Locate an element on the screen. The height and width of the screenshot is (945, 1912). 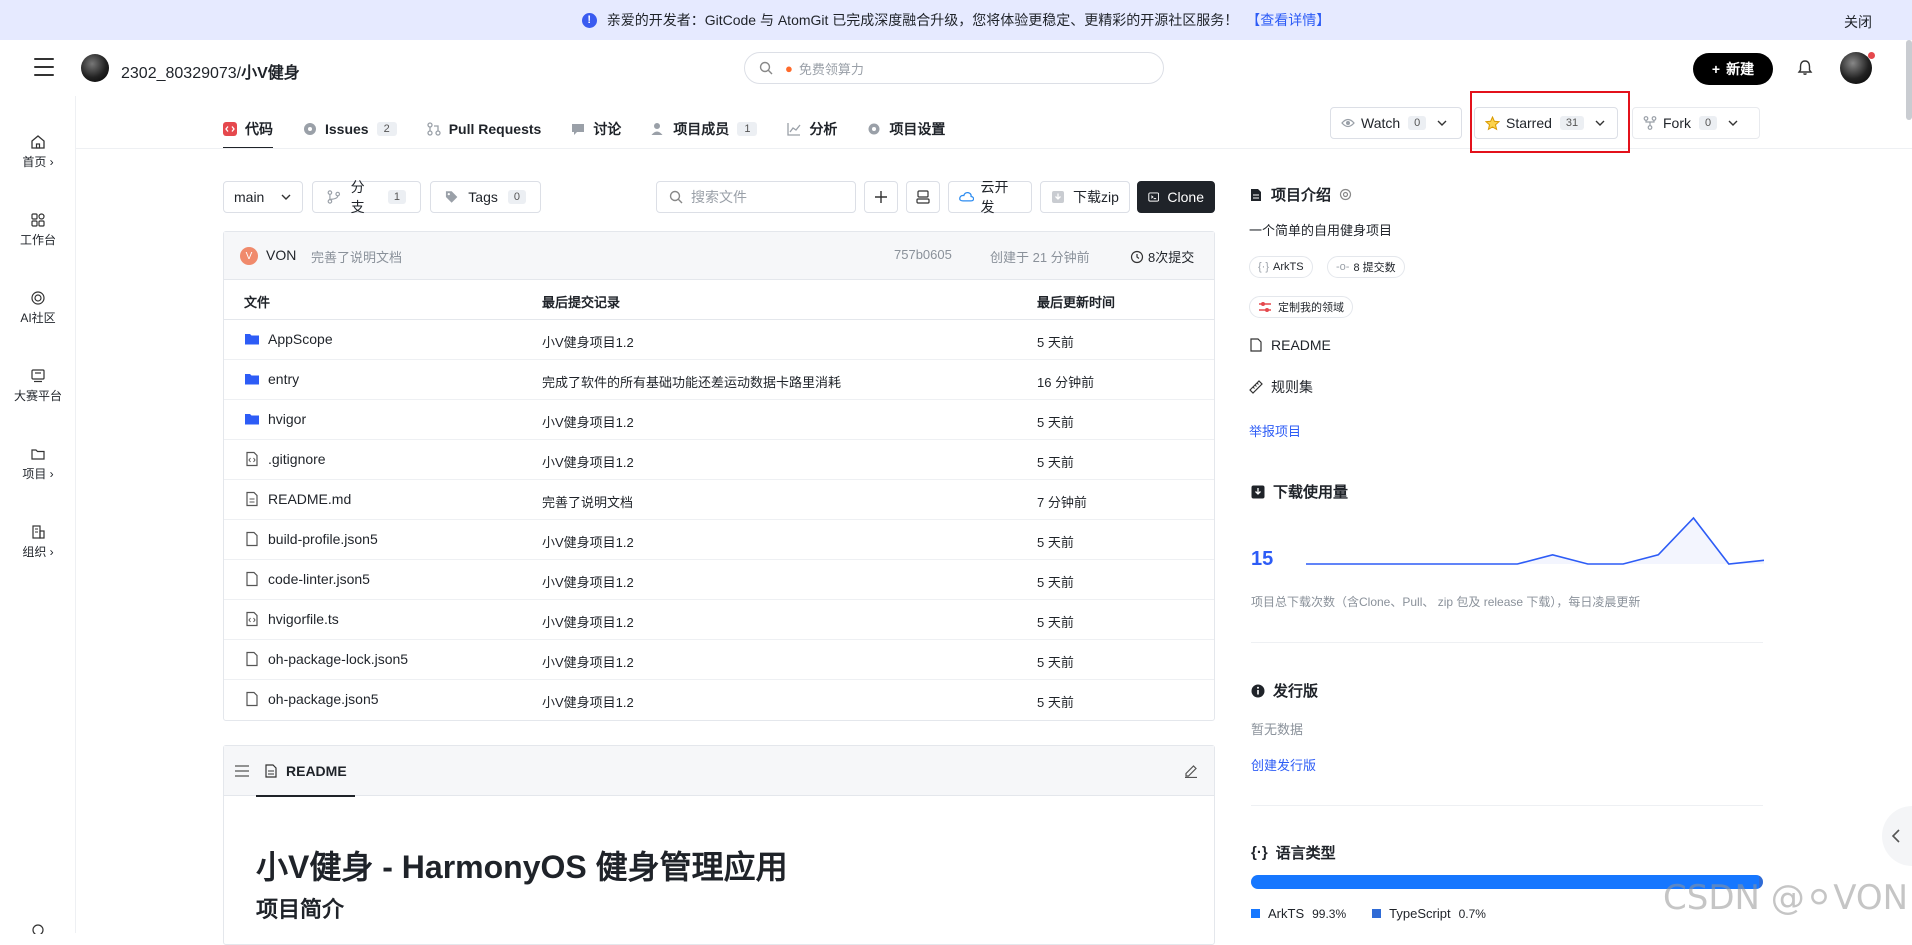
file-name: entry is located at coordinates (283, 379).